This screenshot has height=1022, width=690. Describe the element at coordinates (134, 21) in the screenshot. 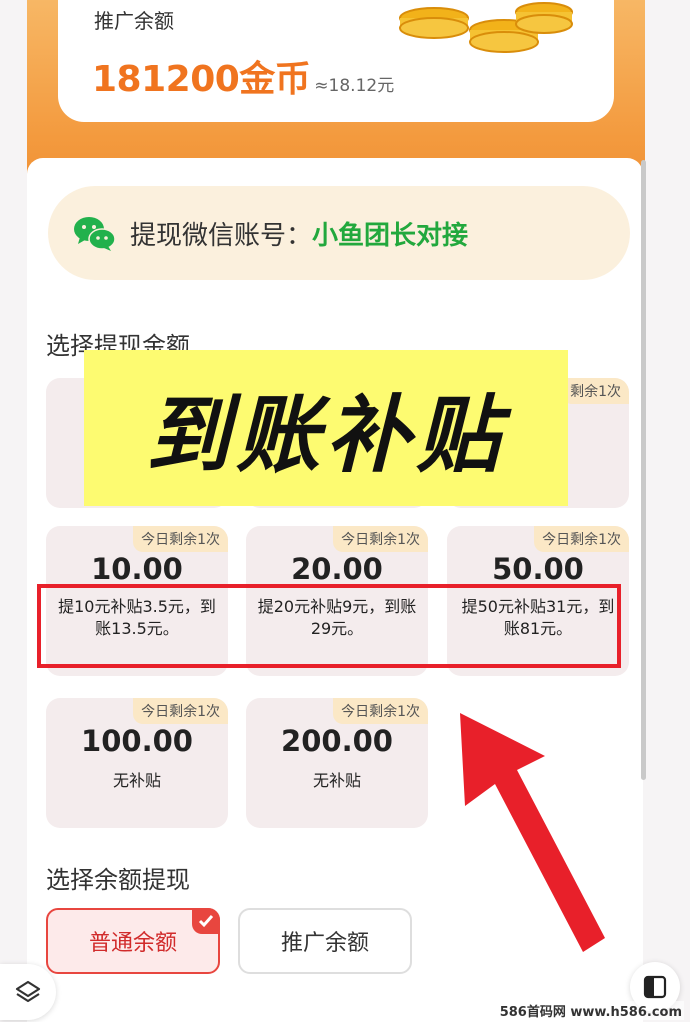

I see `balance-label: 推广余额` at that location.